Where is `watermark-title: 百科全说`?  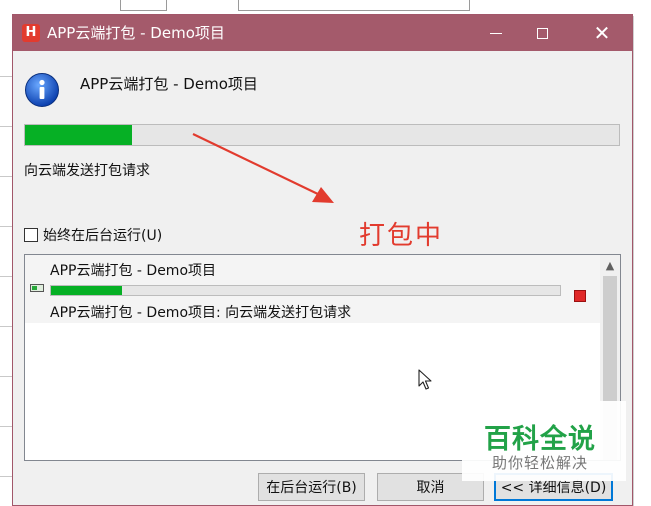
watermark-title: 百科全说 is located at coordinates (540, 439).